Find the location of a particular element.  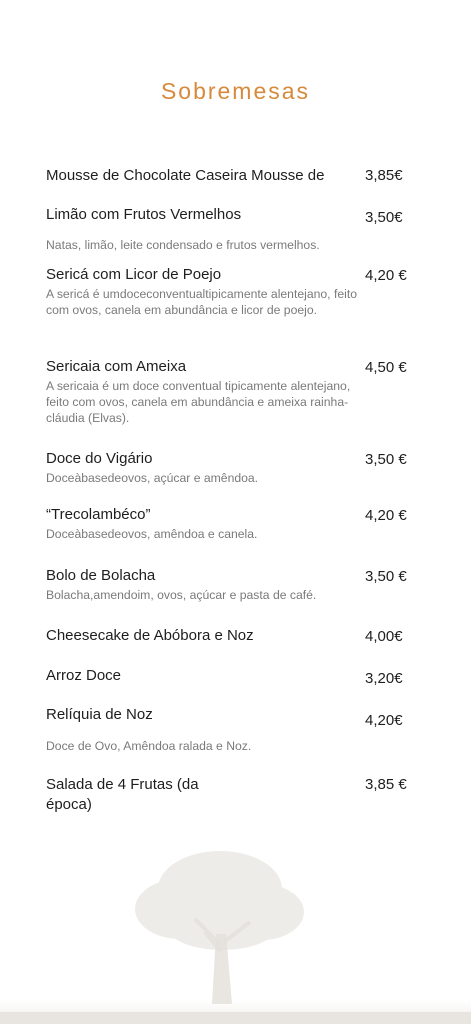

item-description: Doceàbasedeovos, amêndoa e canela. is located at coordinates (152, 534).